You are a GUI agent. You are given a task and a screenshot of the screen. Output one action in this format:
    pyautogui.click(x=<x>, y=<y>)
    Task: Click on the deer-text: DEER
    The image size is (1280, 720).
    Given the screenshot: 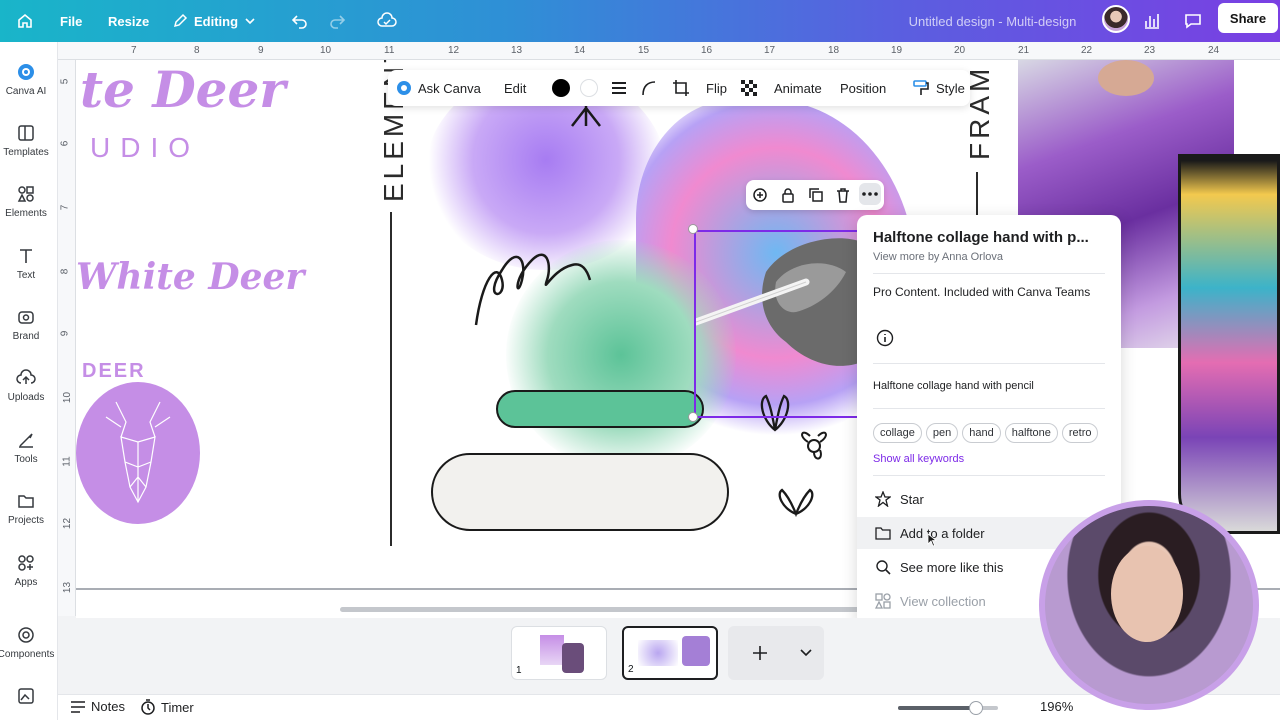 What is the action you would take?
    pyautogui.click(x=114, y=371)
    